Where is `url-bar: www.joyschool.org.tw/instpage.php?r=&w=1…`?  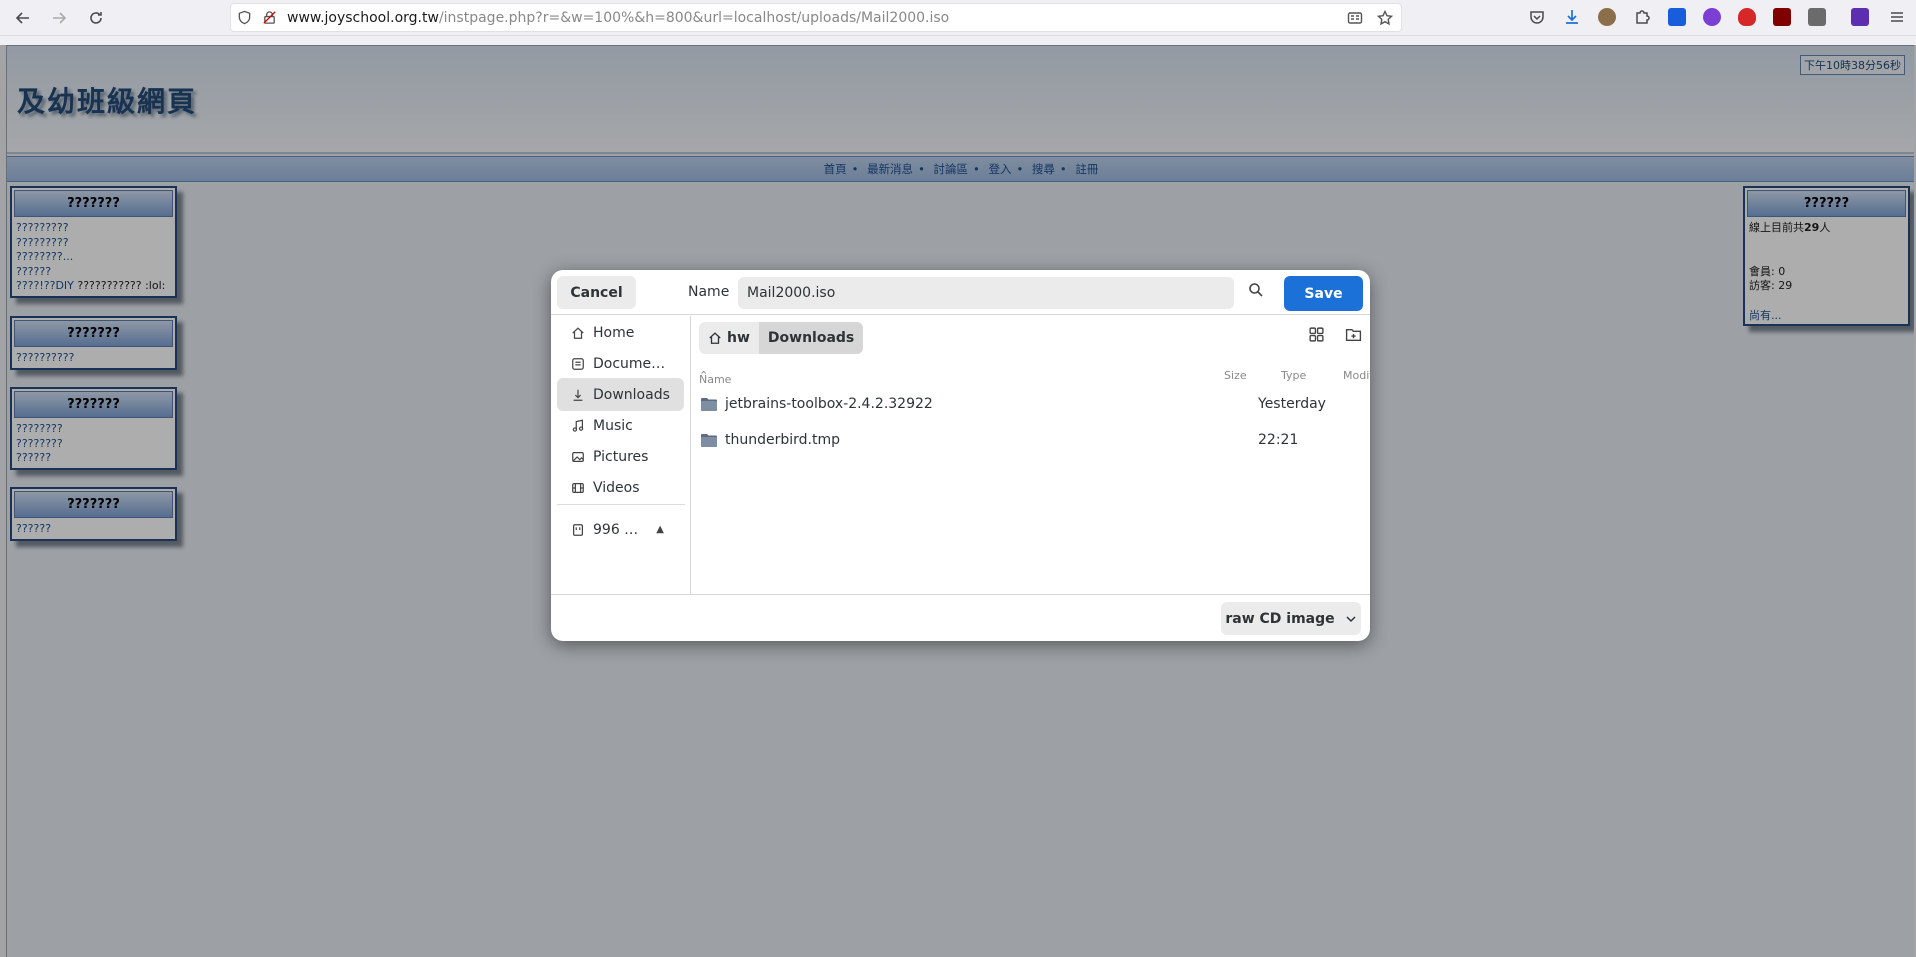 url-bar: www.joyschool.org.tw/instpage.php?r=&w=1… is located at coordinates (816, 17).